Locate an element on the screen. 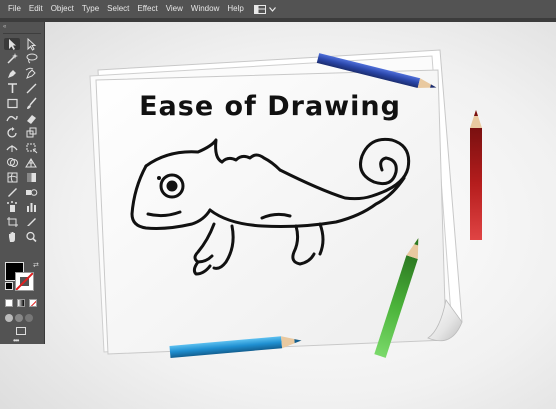 The image size is (556, 409). selection-tool-icon is located at coordinates (12, 44).